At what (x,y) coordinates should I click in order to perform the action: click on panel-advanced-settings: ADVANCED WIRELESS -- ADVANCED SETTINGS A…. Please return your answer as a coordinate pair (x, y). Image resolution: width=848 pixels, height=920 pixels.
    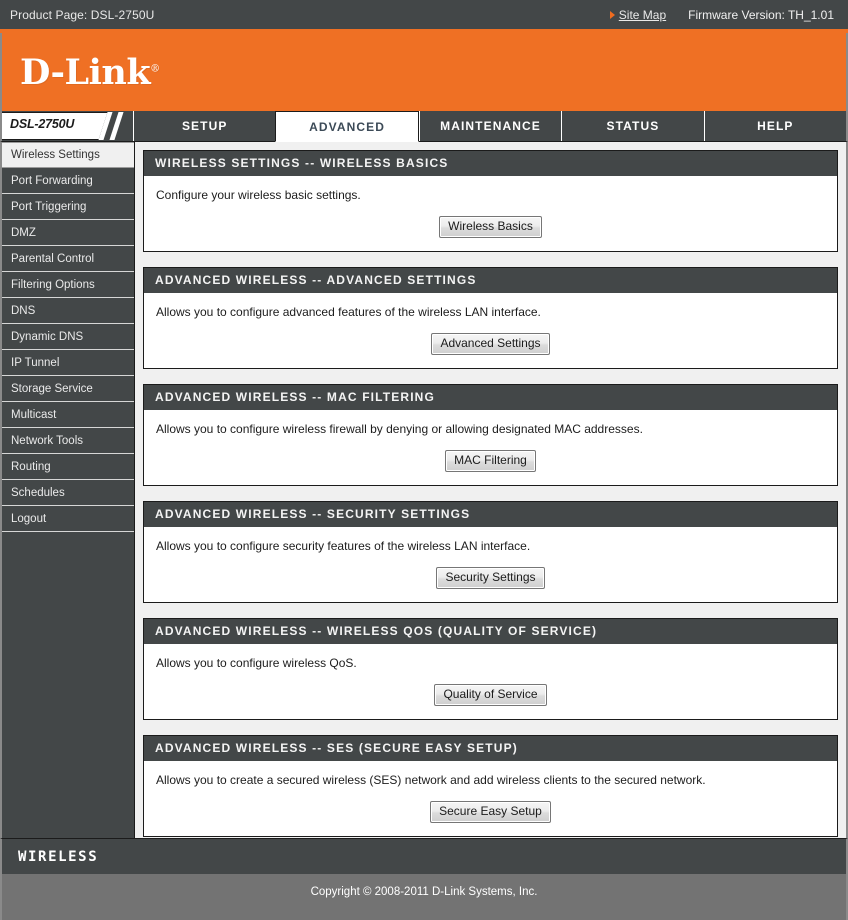
    Looking at the image, I should click on (490, 318).